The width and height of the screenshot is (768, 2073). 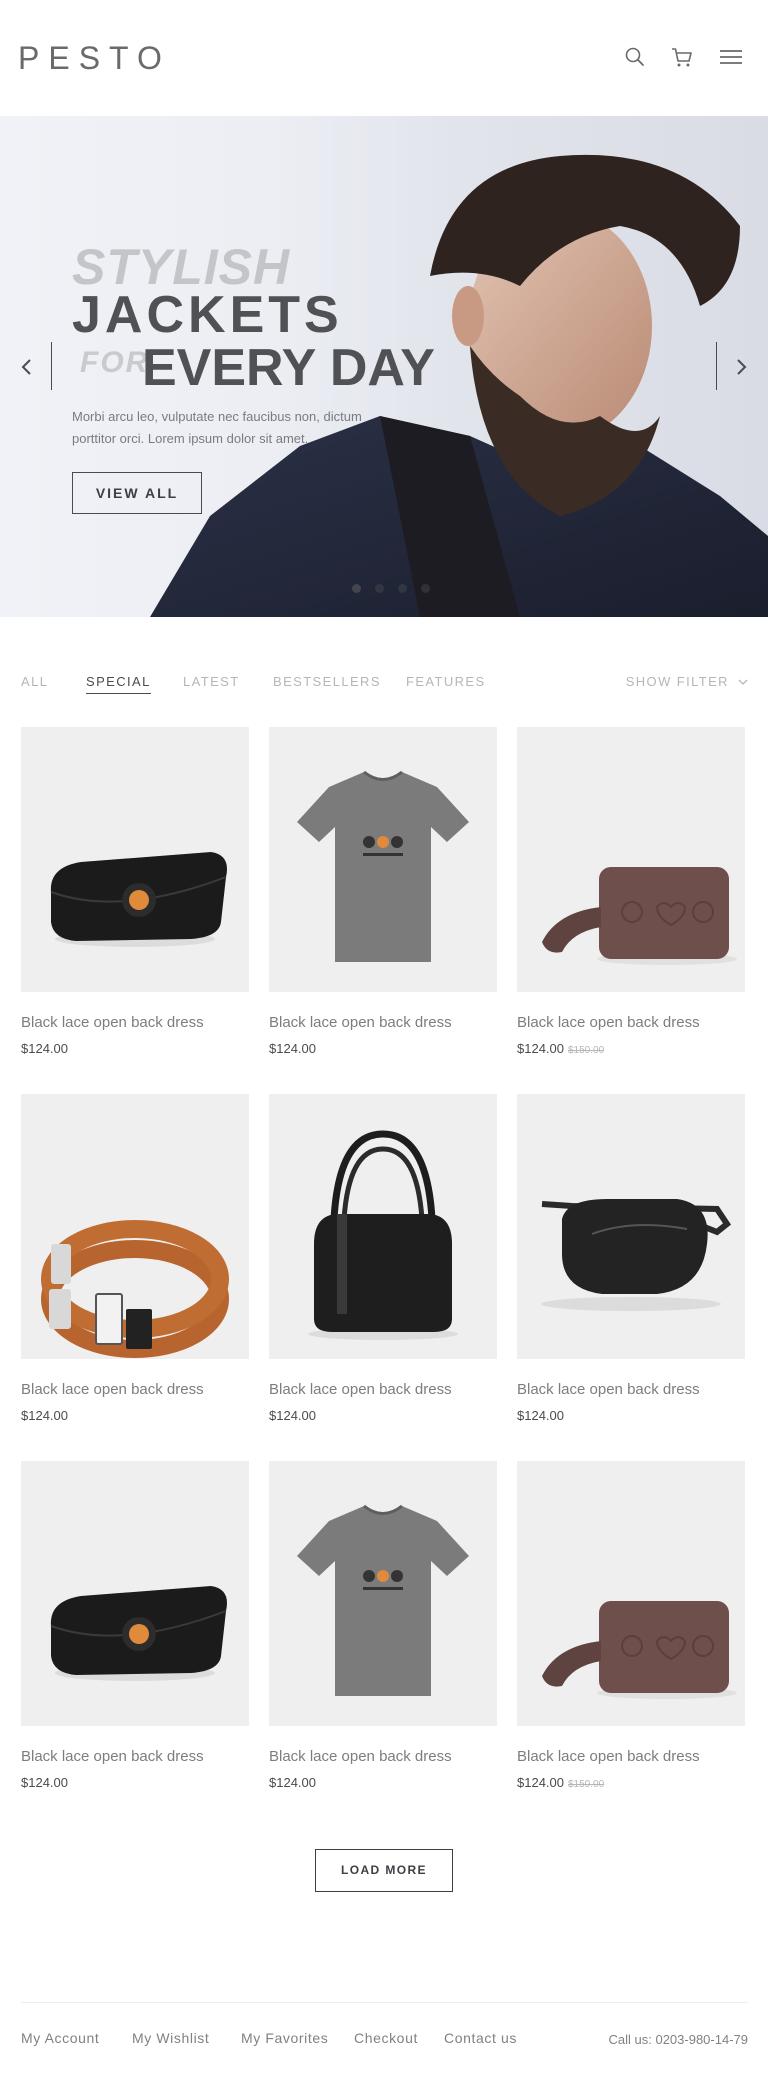 I want to click on hero-line-every-day: FOR EVERY DAY, so click(x=253, y=368).